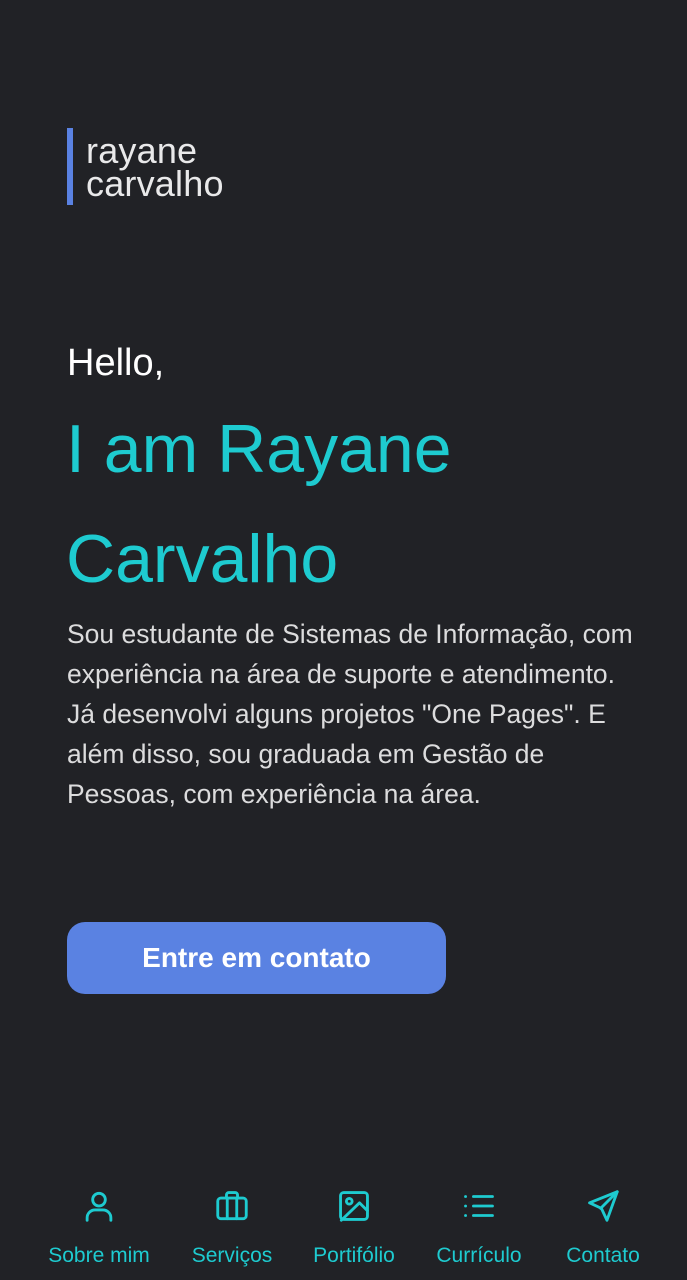  I want to click on contact-button: Entre em contato, so click(256, 958).